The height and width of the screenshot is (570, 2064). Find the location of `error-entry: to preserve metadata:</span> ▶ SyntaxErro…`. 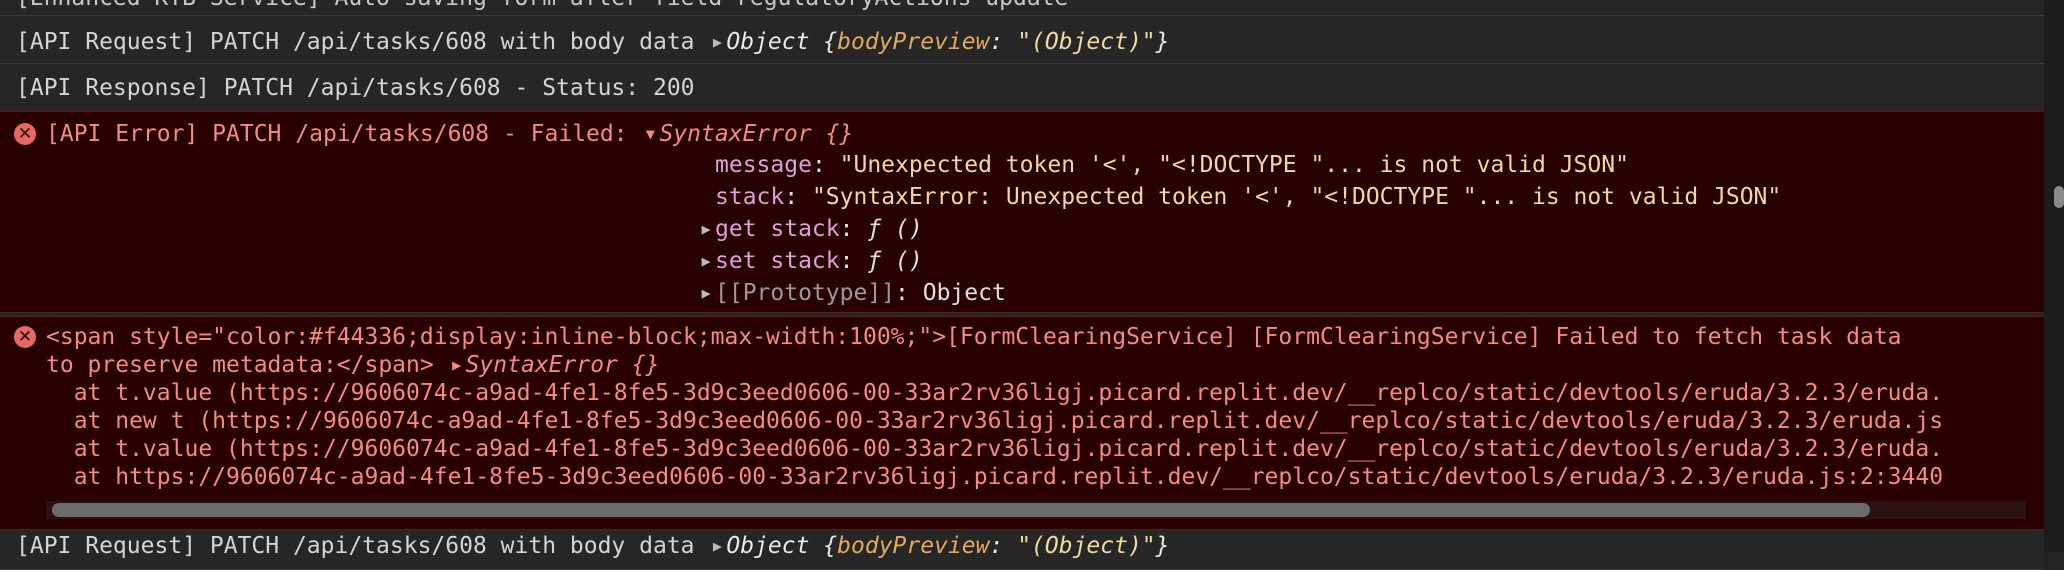

error-entry: to preserve metadata:</span> ▶ SyntaxErro… is located at coordinates (352, 365).